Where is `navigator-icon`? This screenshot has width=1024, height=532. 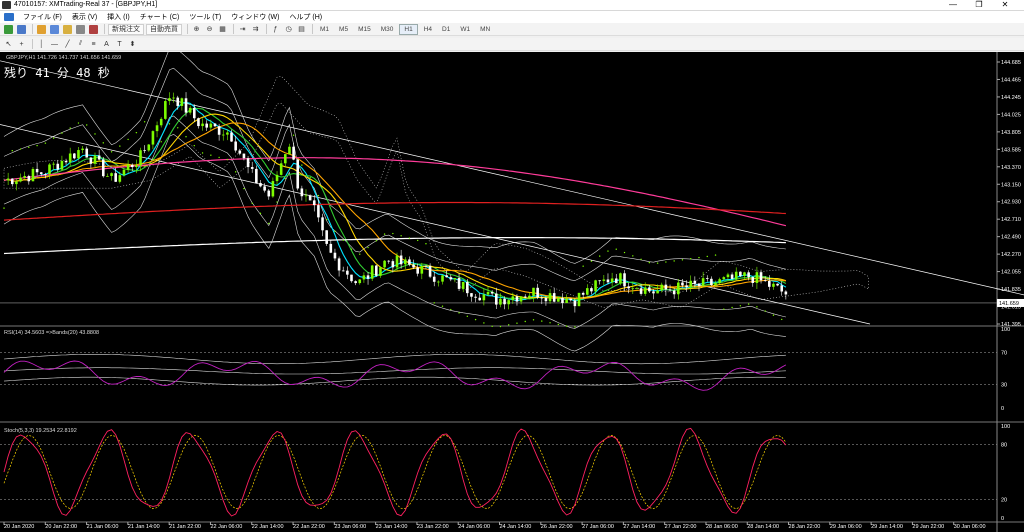
navigator-icon is located at coordinates (67, 29).